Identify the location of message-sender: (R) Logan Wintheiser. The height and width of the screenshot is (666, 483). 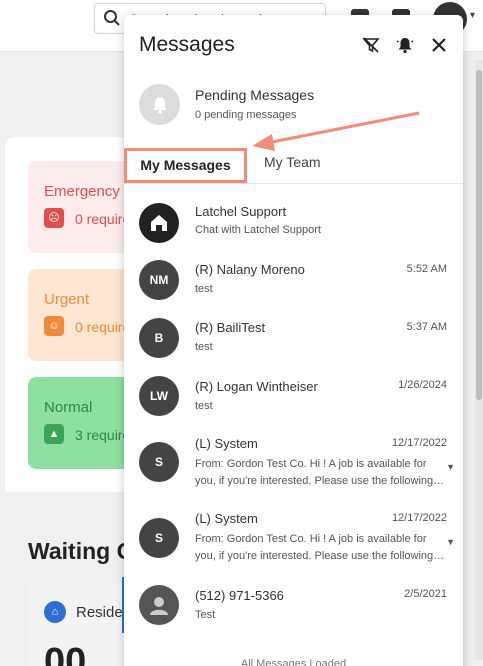
(256, 386).